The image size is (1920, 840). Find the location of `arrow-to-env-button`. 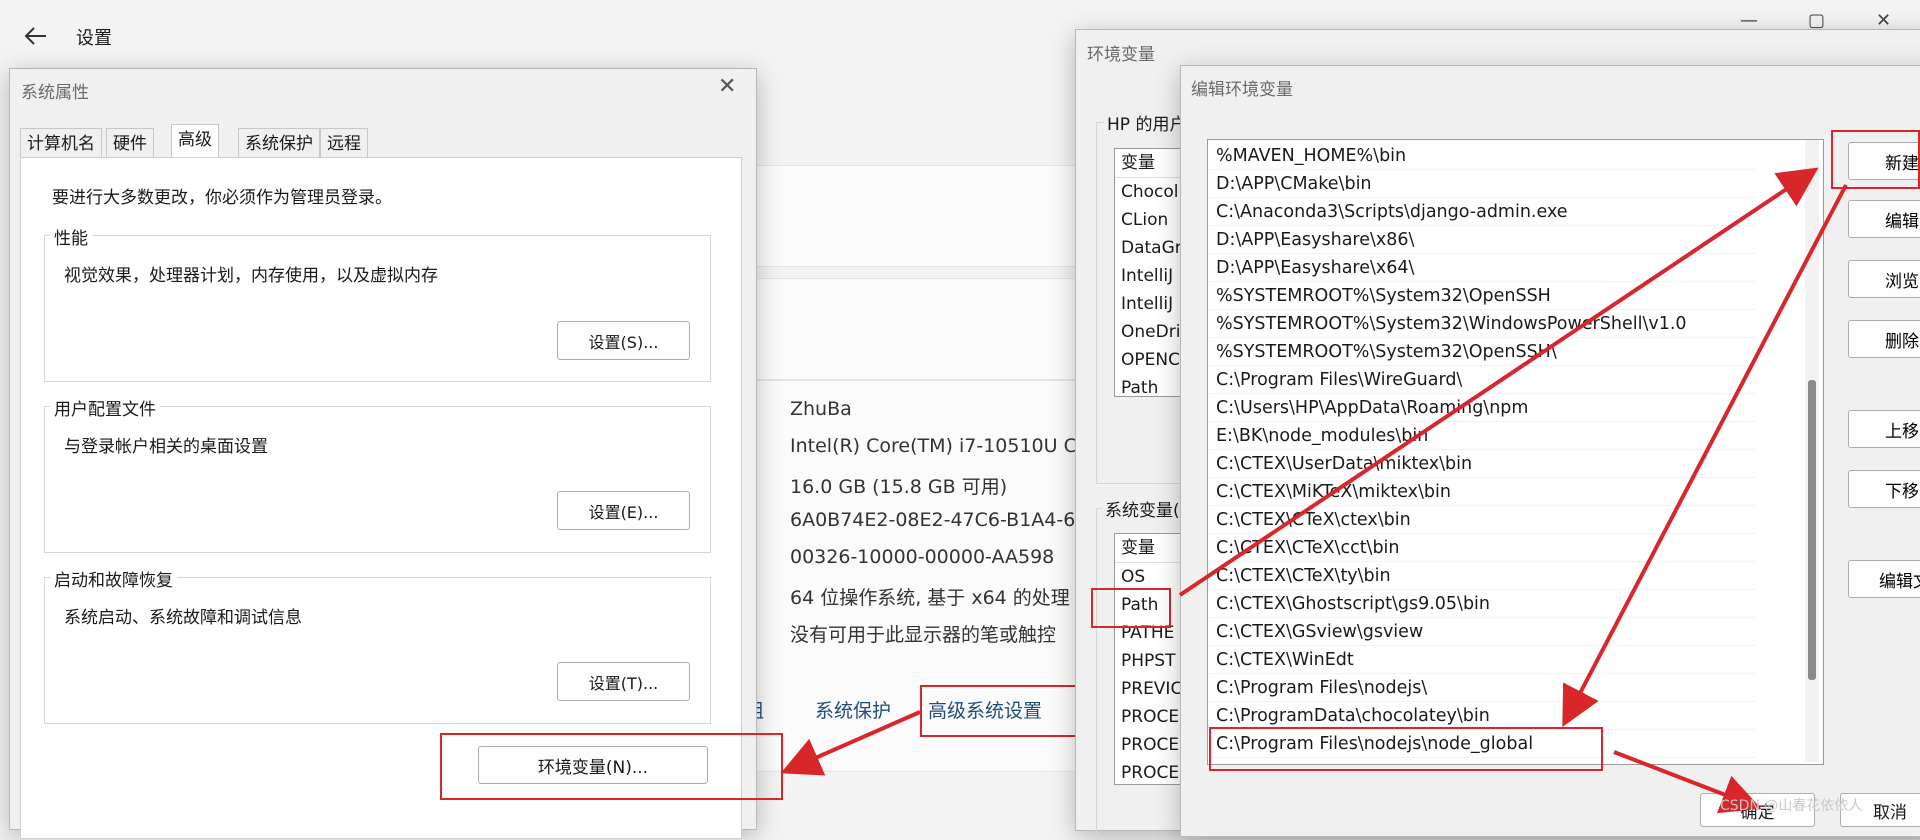

arrow-to-env-button is located at coordinates (850, 743).